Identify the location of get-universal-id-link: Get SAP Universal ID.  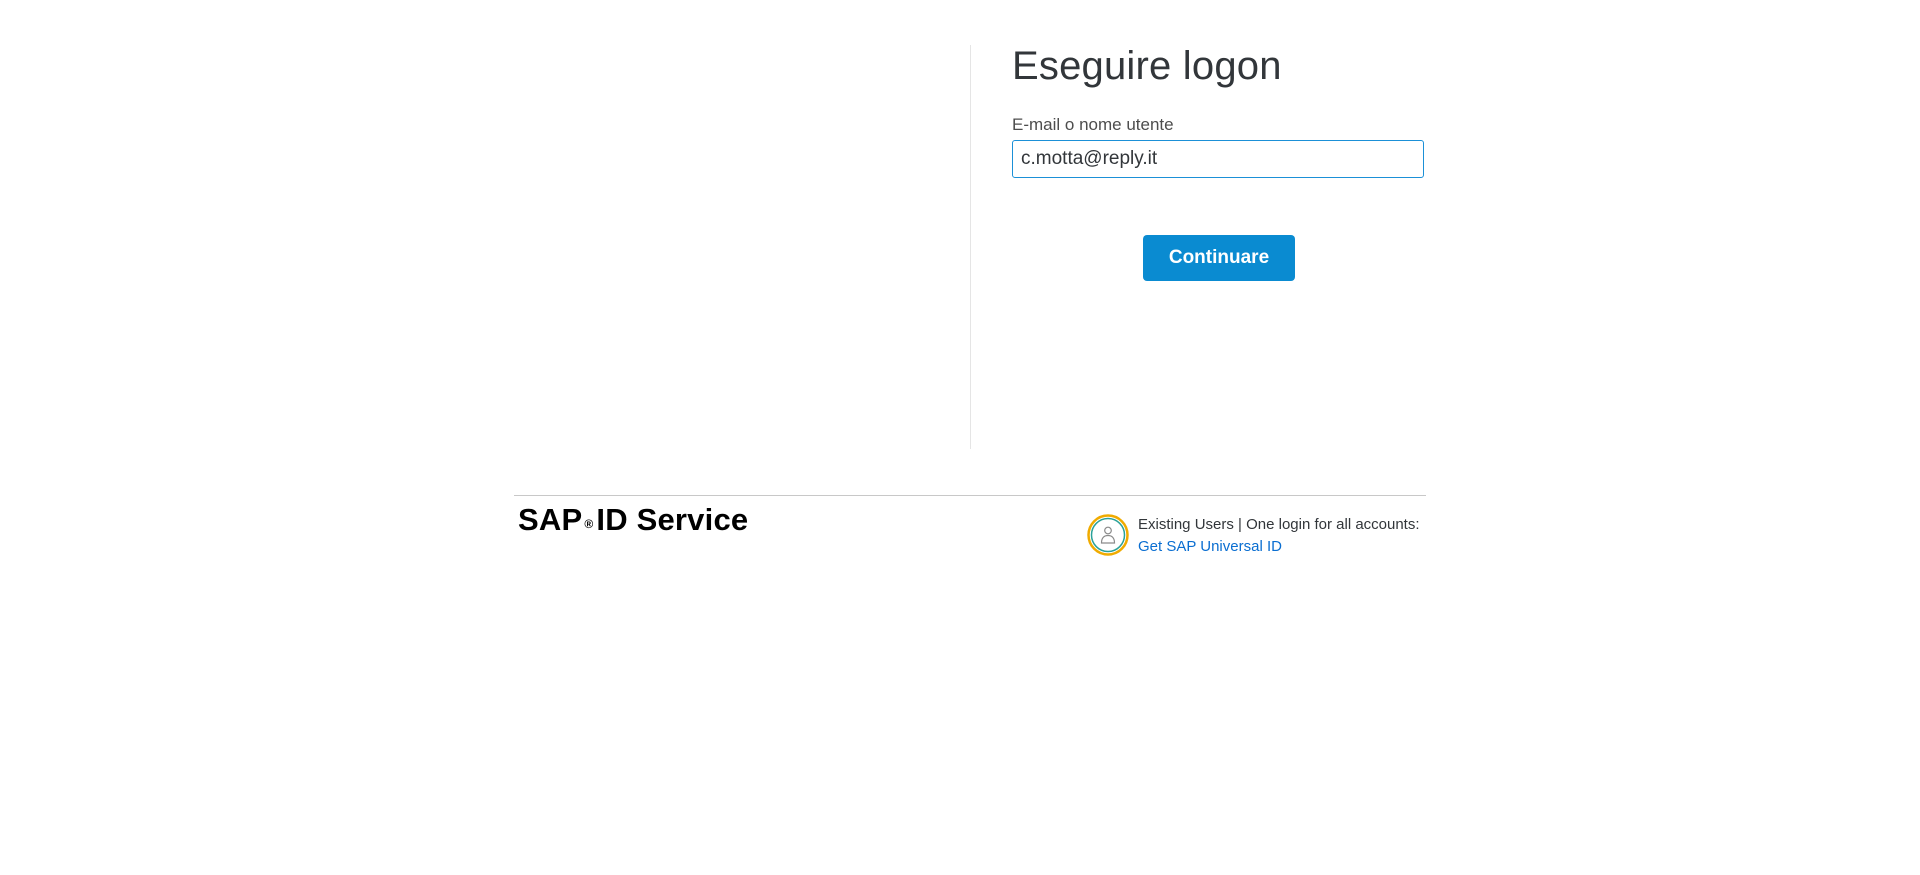
(1210, 546).